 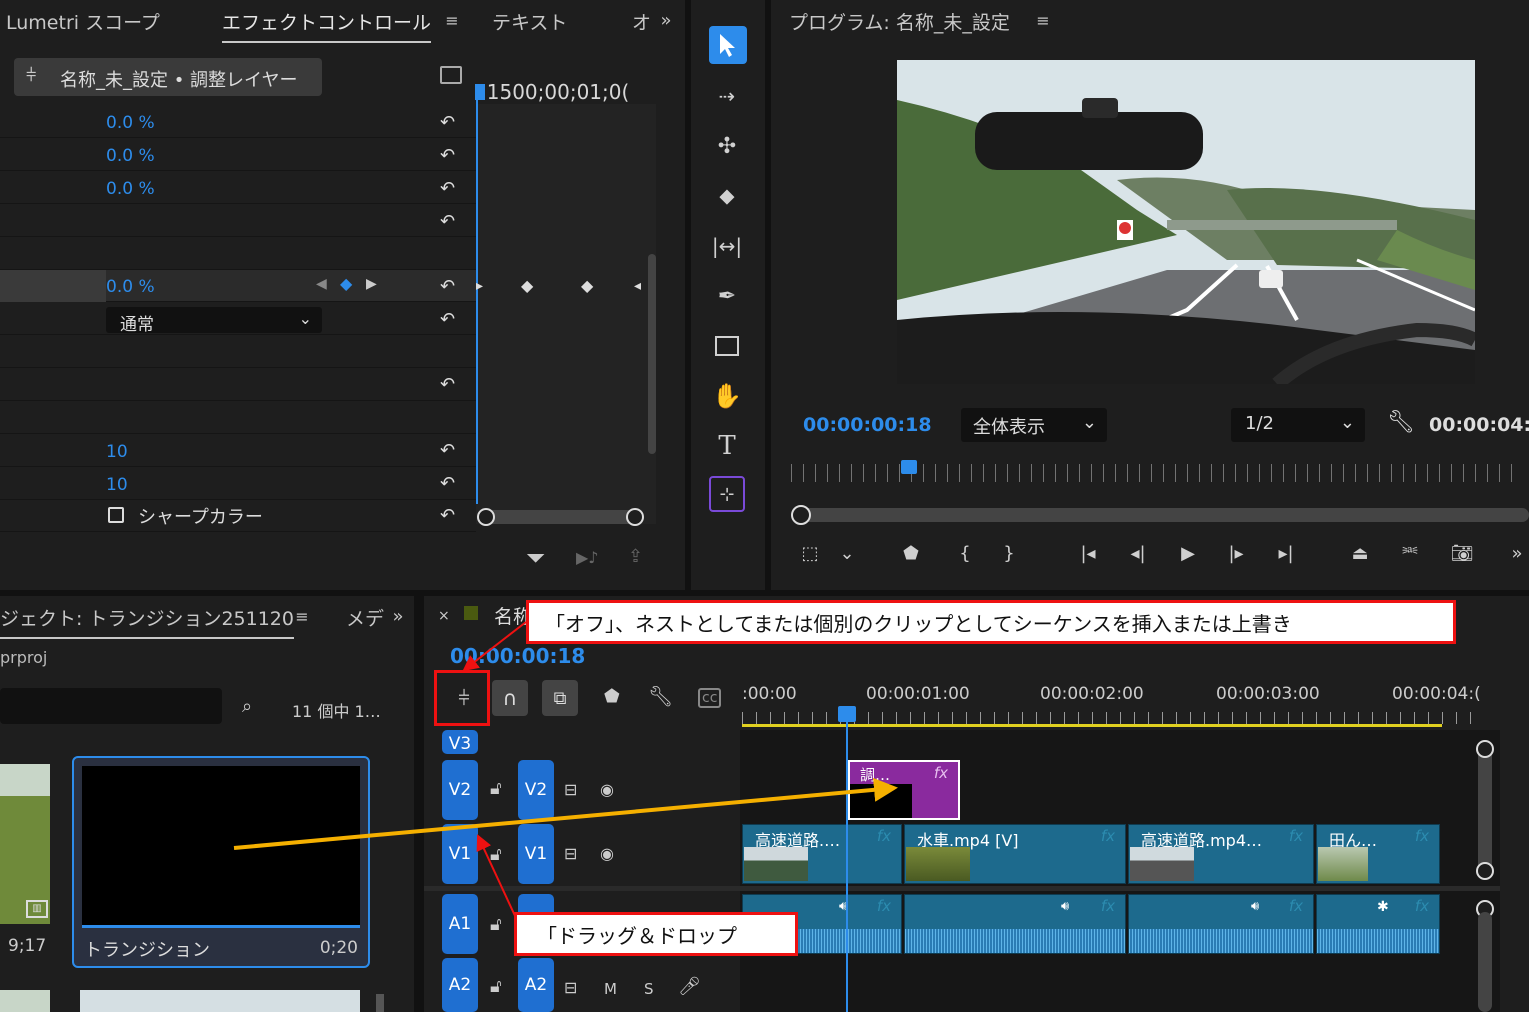 I want to click on annotation-arrows, so click(x=565, y=770).